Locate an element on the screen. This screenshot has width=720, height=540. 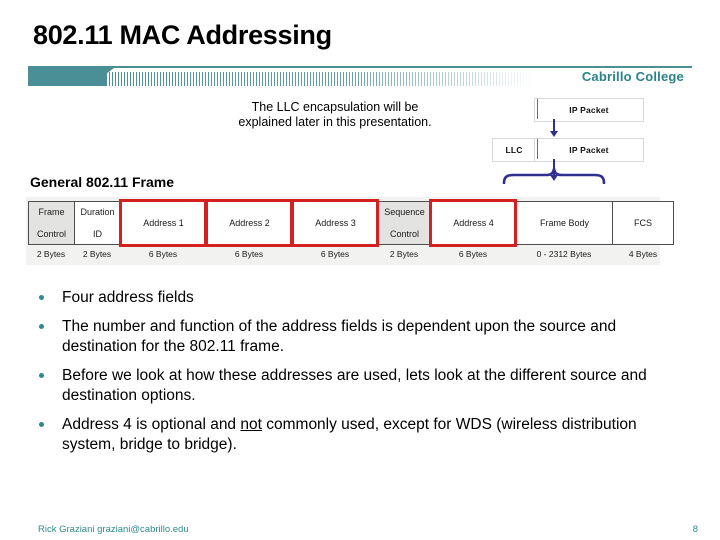
banner-top-rule is located at coordinates (360, 67).